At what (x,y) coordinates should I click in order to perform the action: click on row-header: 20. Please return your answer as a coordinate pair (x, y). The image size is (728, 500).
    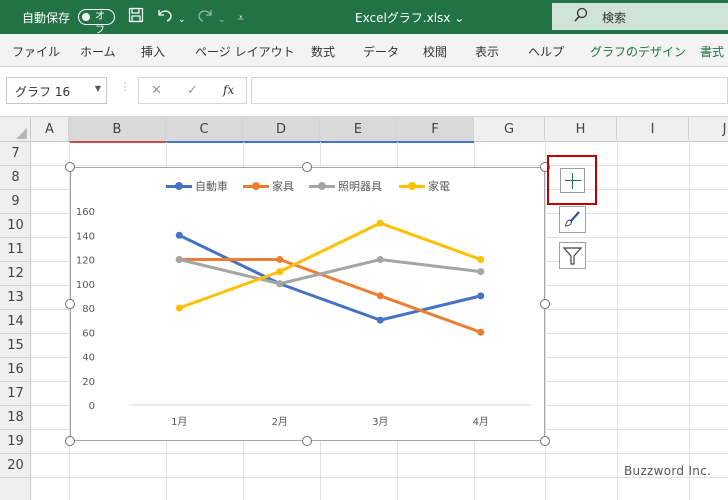
    Looking at the image, I should click on (15, 466).